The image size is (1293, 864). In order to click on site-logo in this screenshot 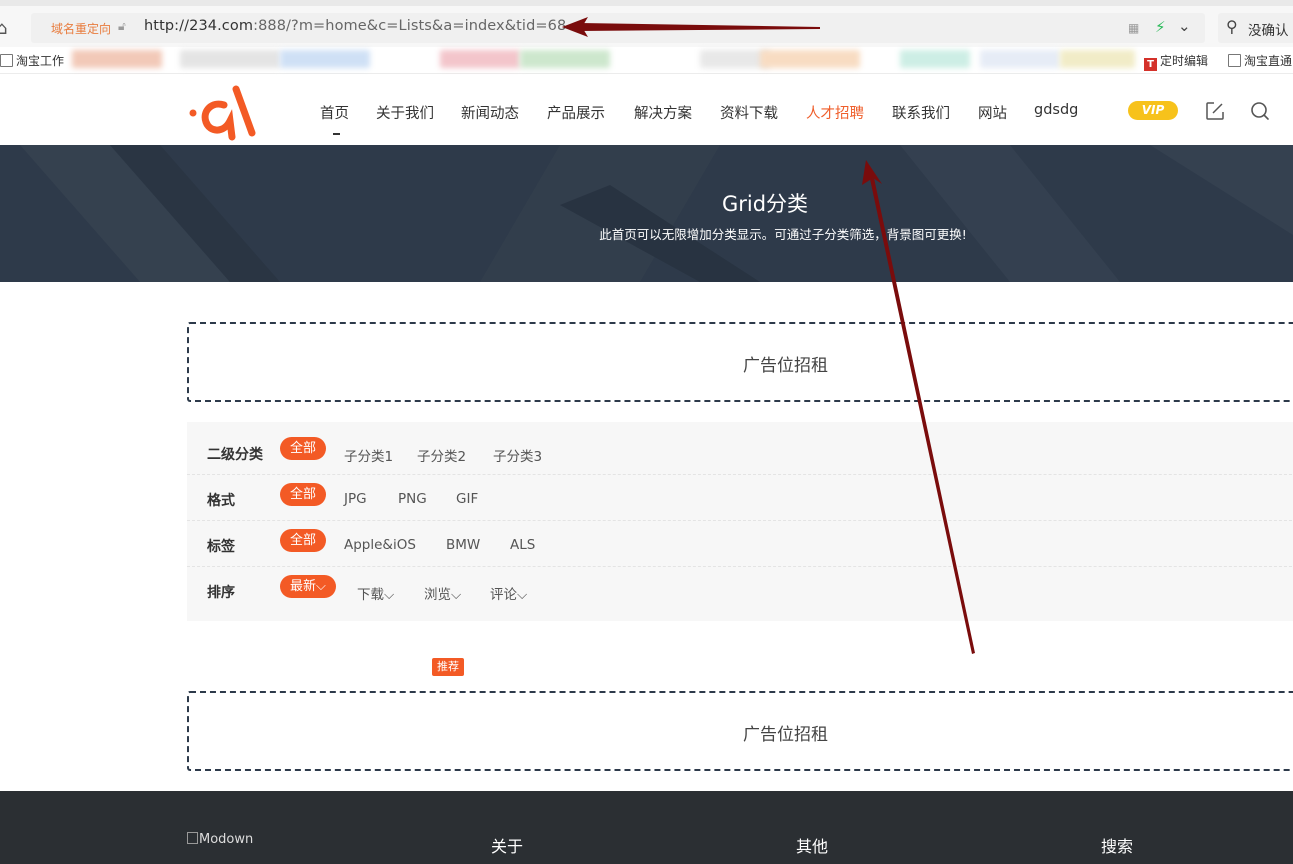, I will do `click(223, 111)`.